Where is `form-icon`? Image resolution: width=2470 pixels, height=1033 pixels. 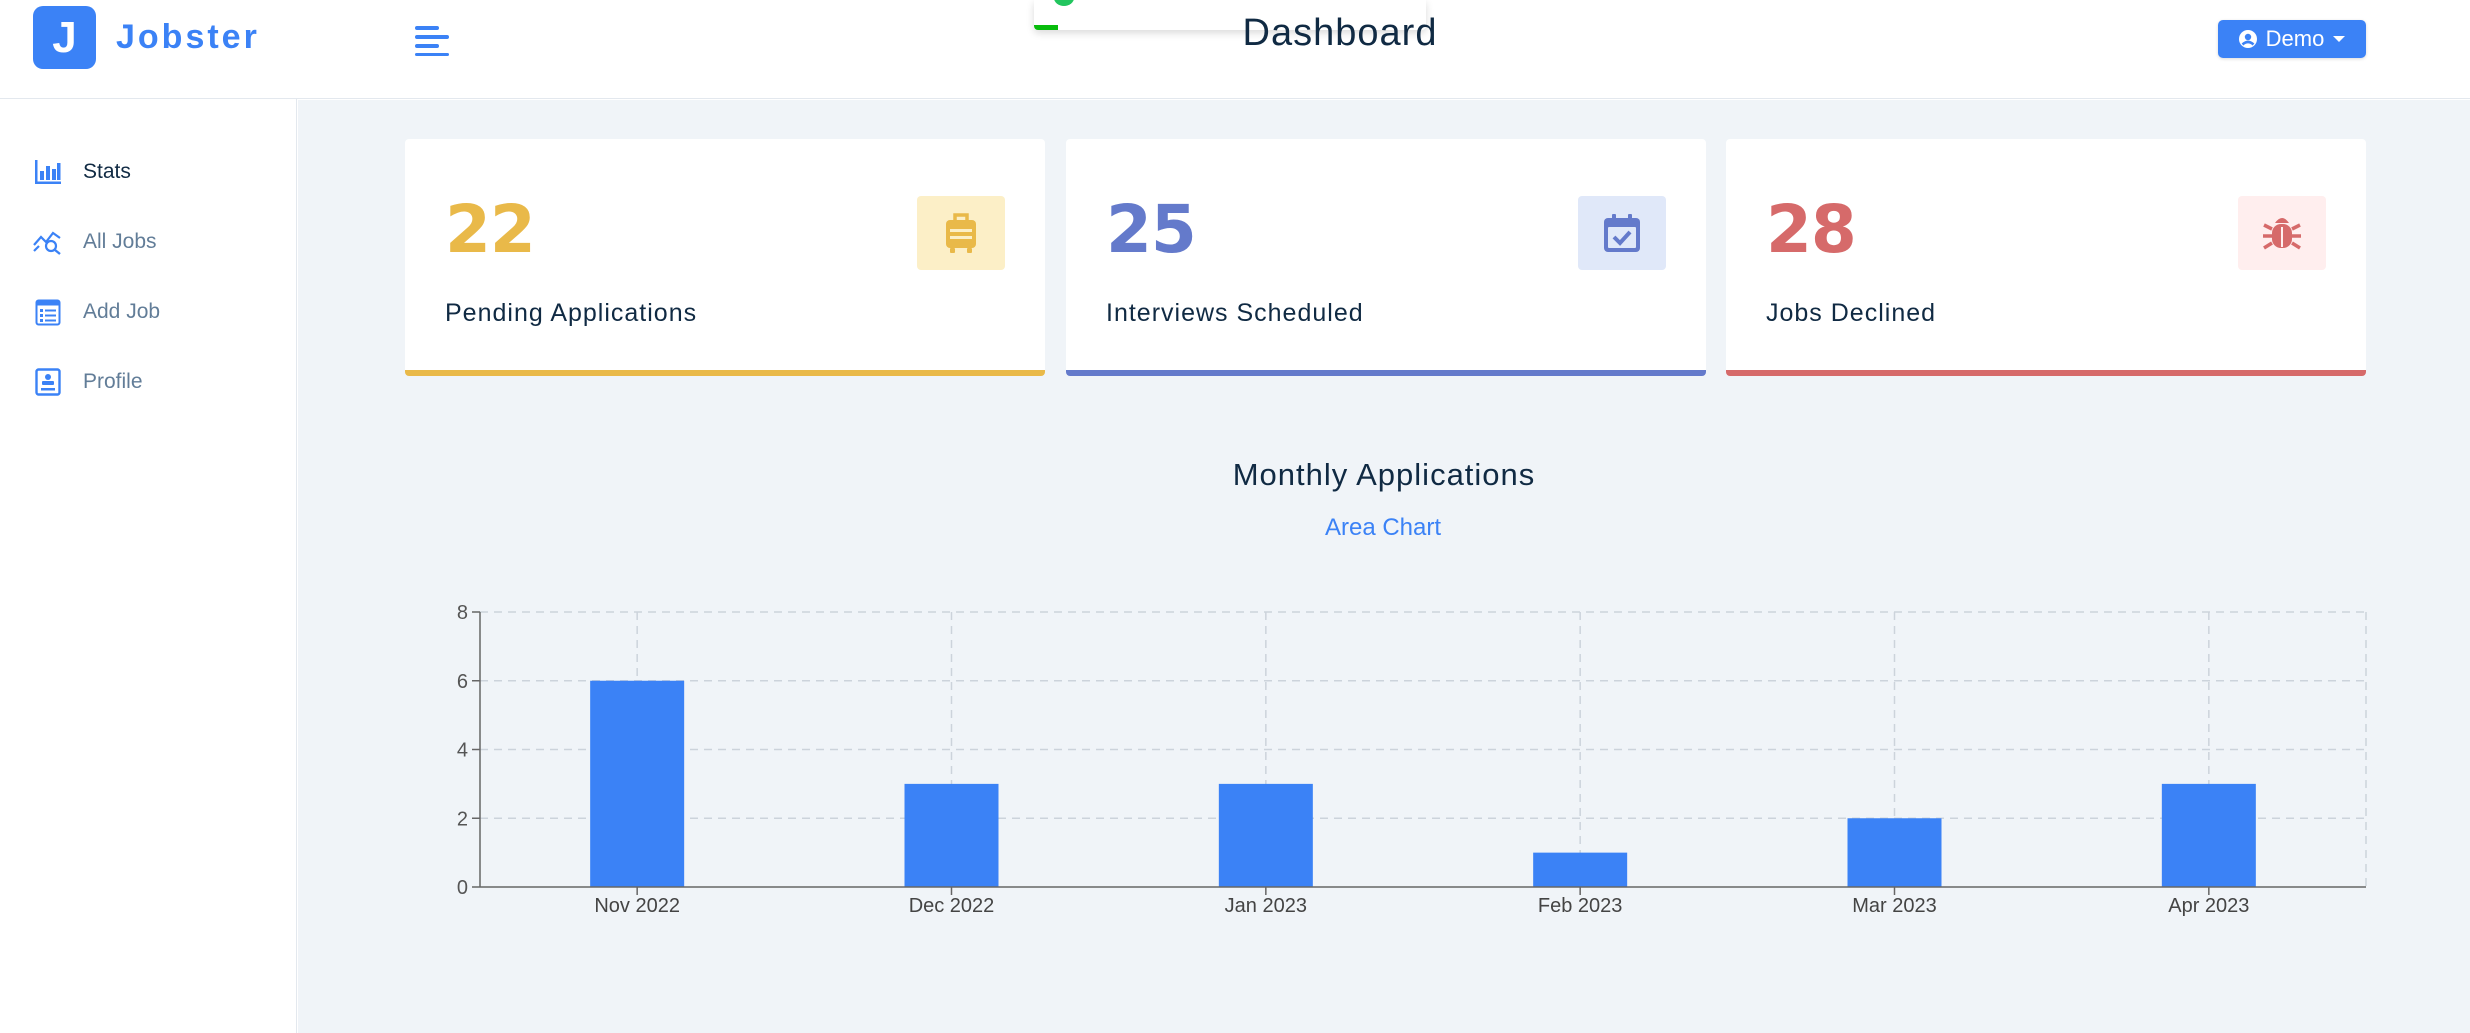 form-icon is located at coordinates (48, 312).